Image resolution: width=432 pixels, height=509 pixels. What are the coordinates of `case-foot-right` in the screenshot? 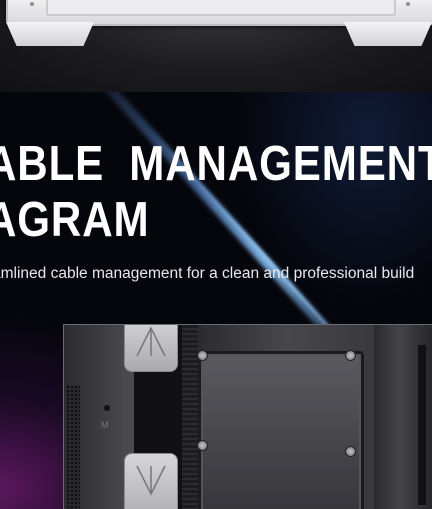 It's located at (388, 34).